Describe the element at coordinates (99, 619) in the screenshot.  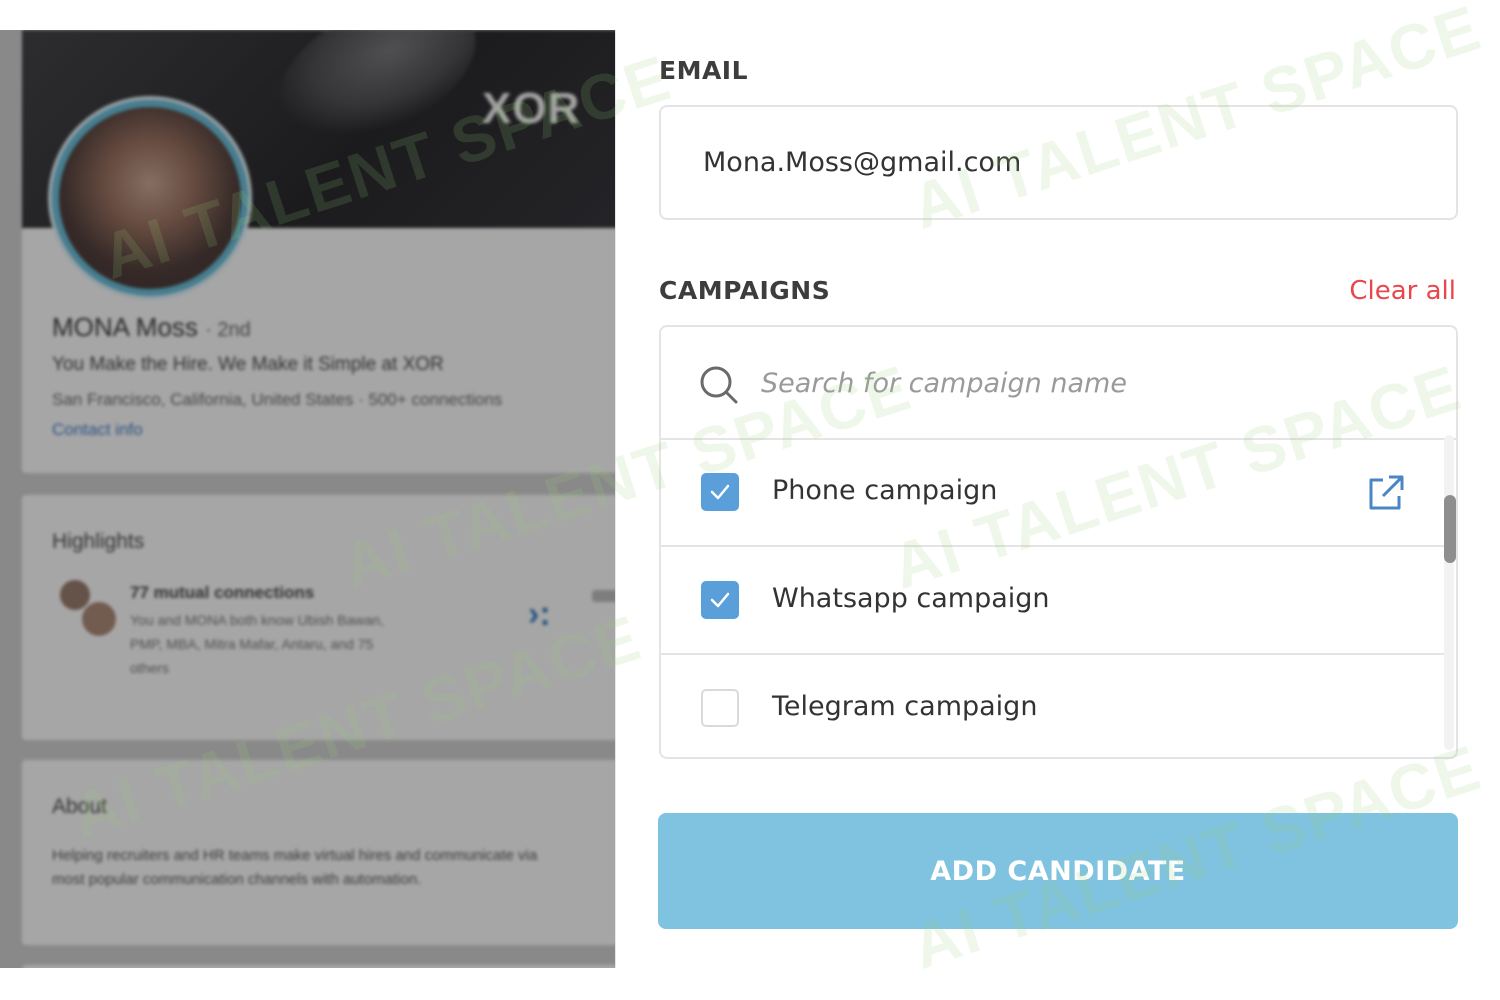
I see `mutual-avatar-icon` at that location.